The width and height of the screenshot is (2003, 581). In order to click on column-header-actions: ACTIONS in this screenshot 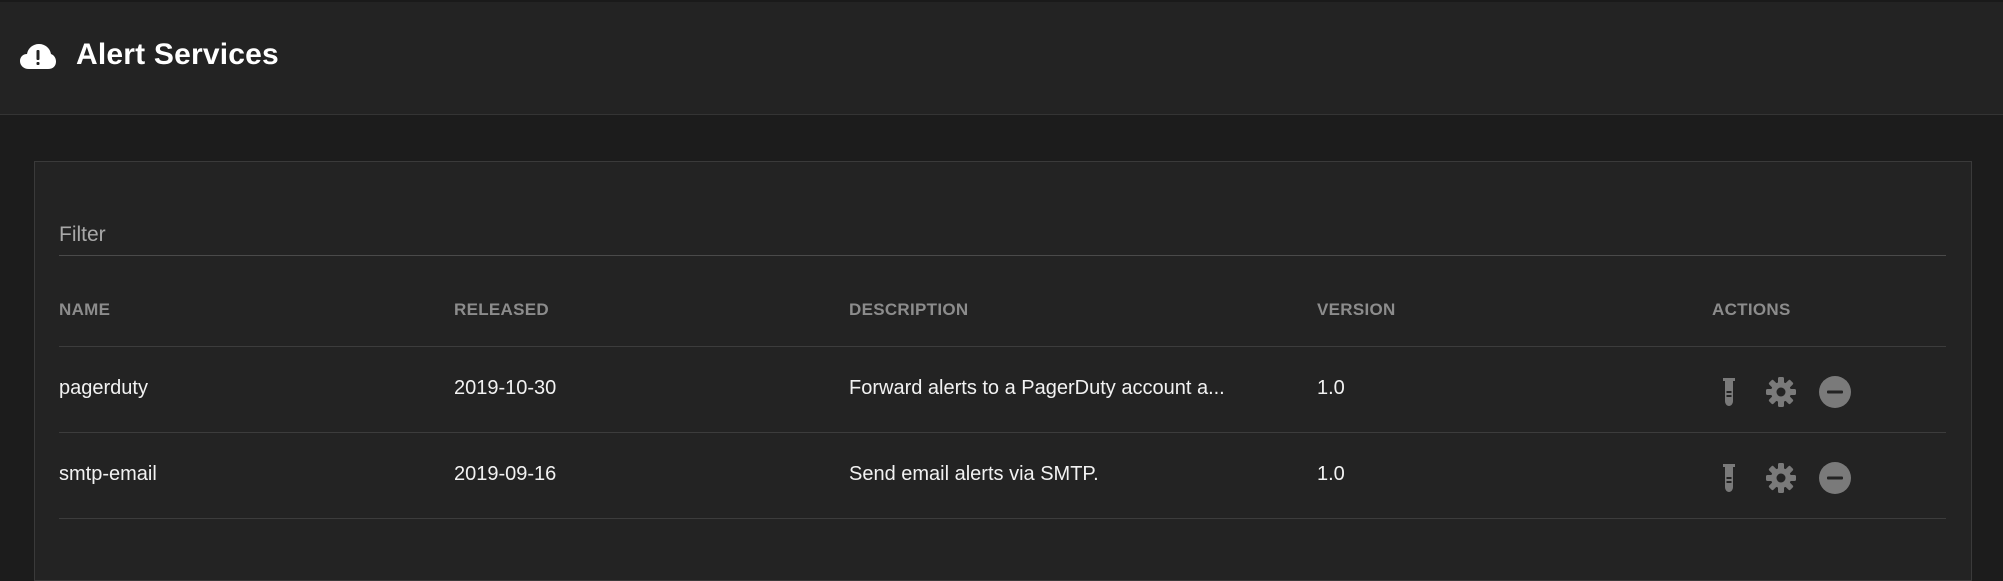, I will do `click(1751, 309)`.